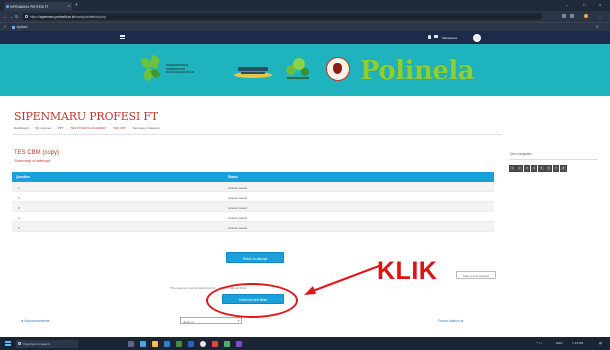 The image size is (610, 350). Describe the element at coordinates (436, 37) in the screenshot. I see `messages-icon` at that location.